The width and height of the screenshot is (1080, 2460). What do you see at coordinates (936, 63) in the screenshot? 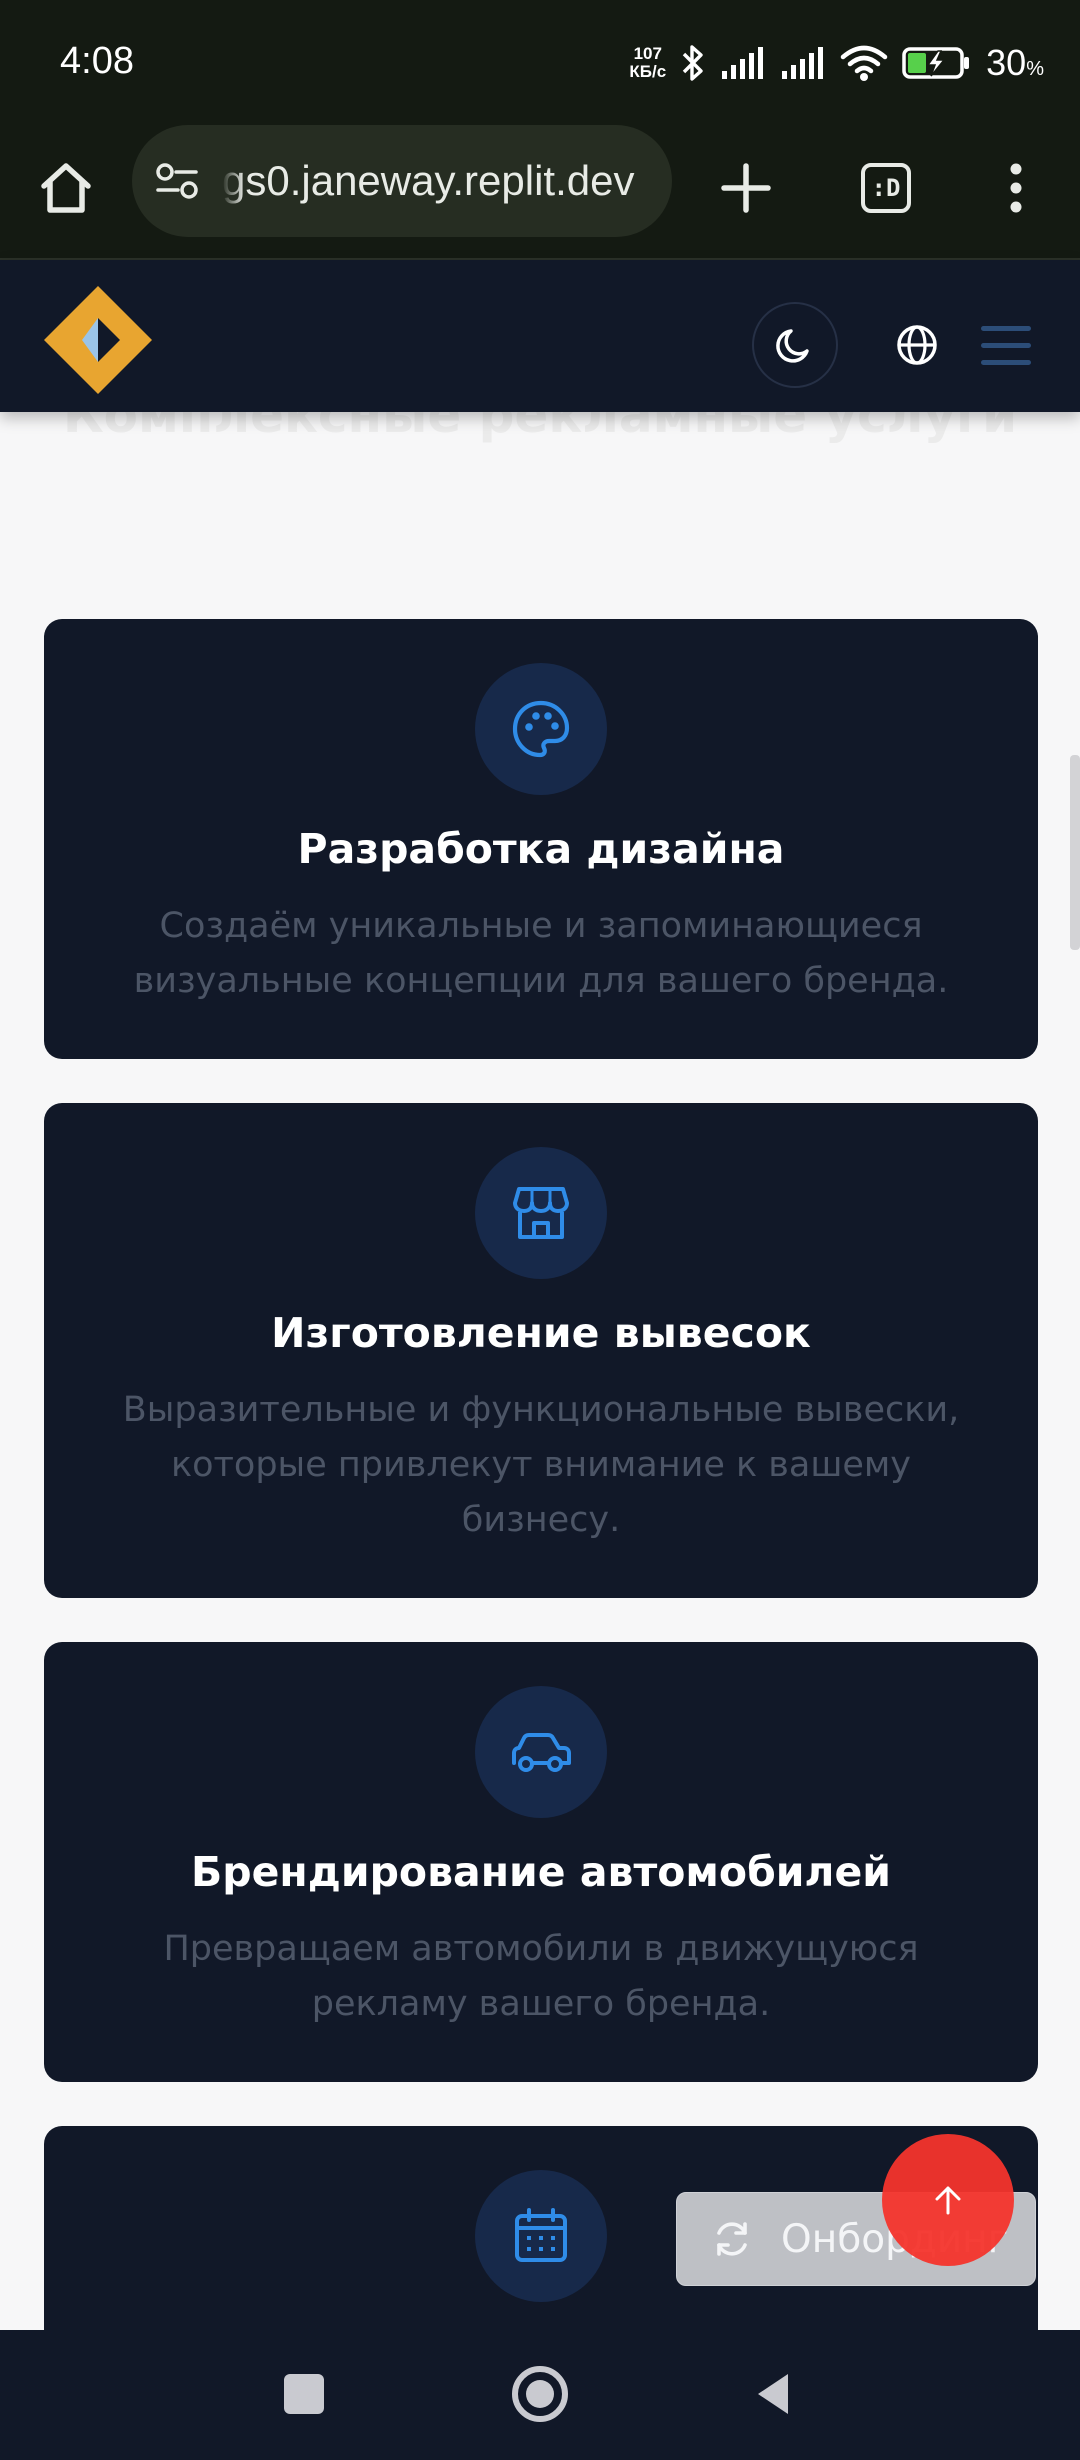
I see `battery-charging-icon` at bounding box center [936, 63].